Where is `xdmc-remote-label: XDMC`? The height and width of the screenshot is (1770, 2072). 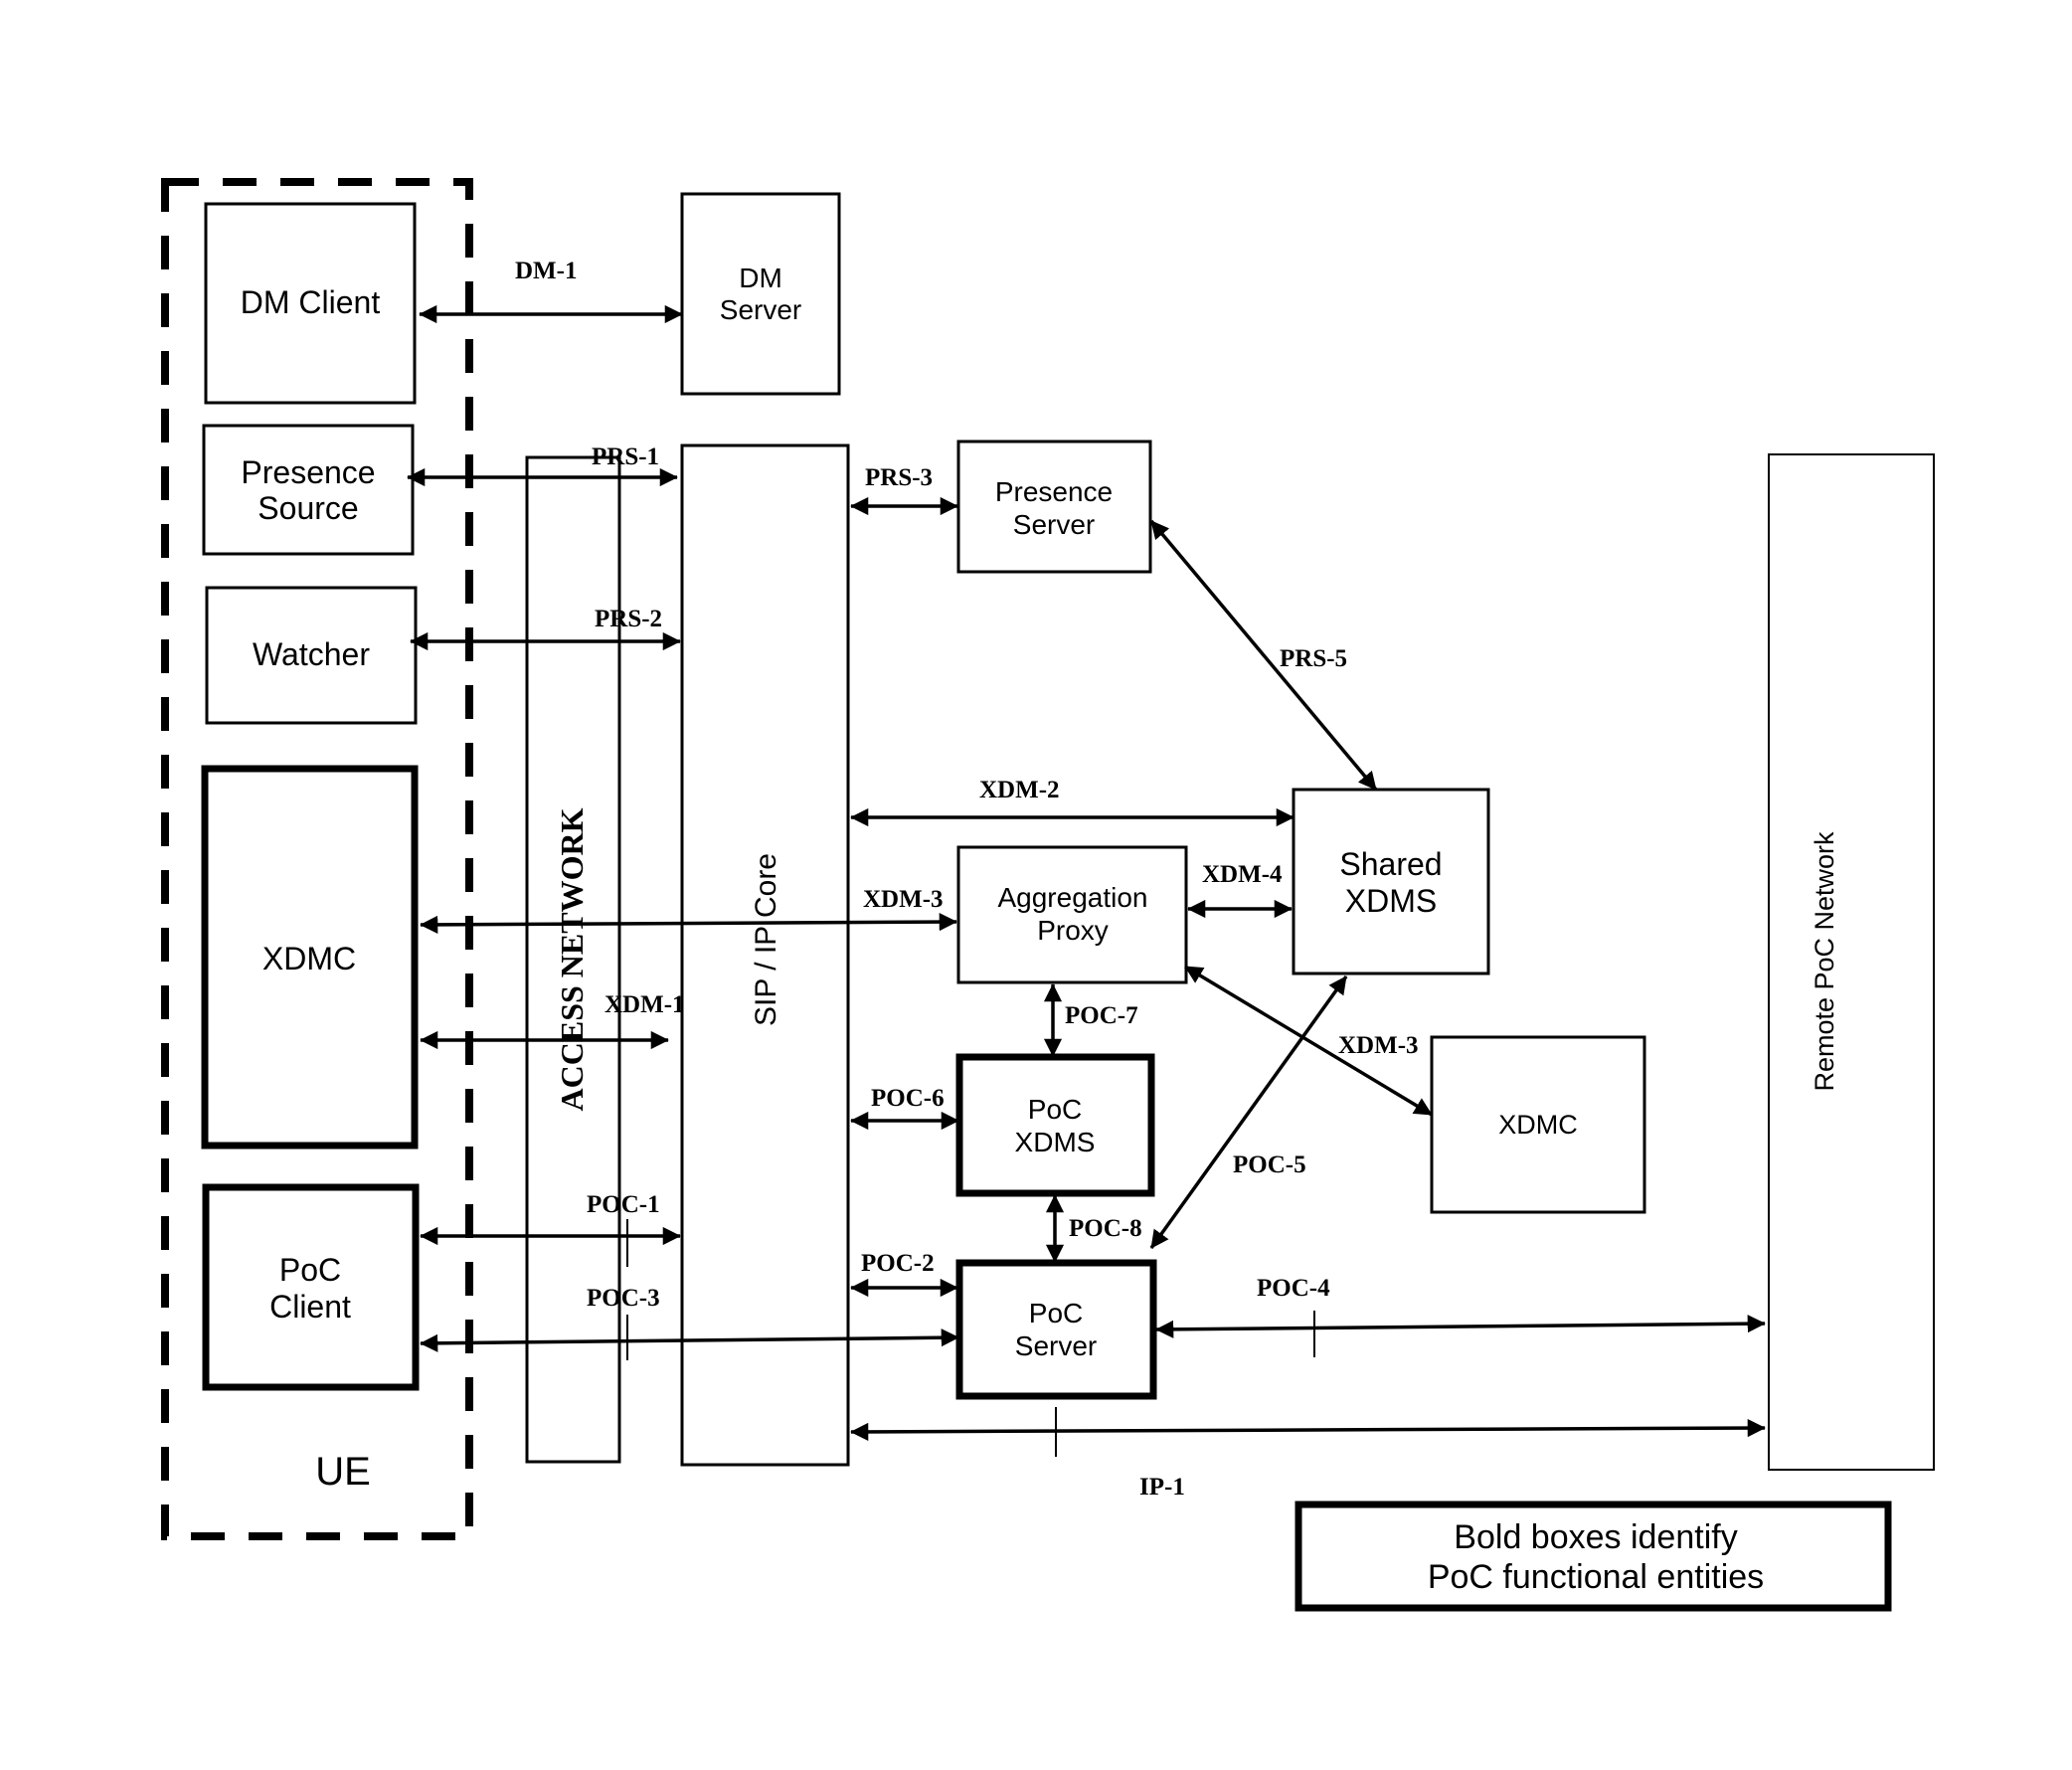
xdmc-remote-label: XDMC is located at coordinates (1538, 1125).